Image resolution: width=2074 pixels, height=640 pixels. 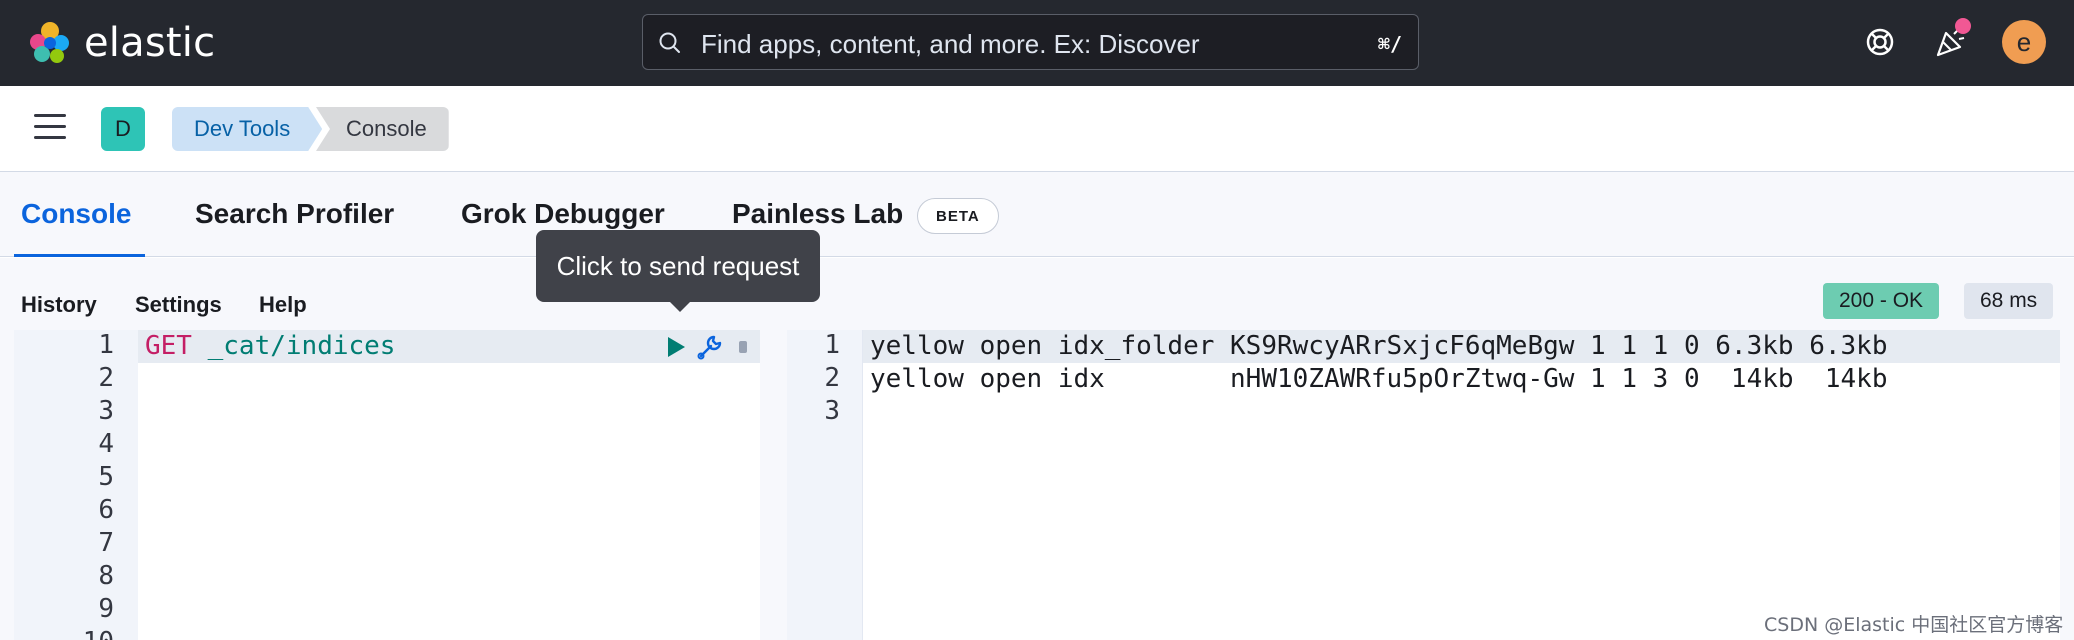 I want to click on watermark: CSDN @Elastic 中国社区官方博客, so click(x=1914, y=625).